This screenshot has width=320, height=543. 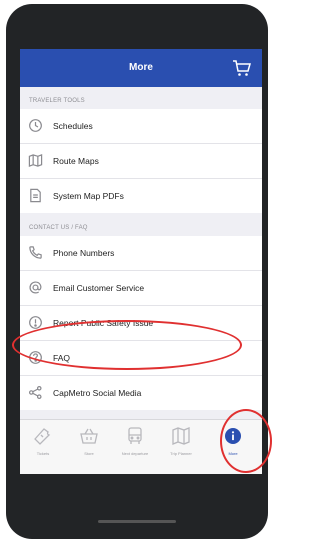 I want to click on page-title: More, so click(x=141, y=67).